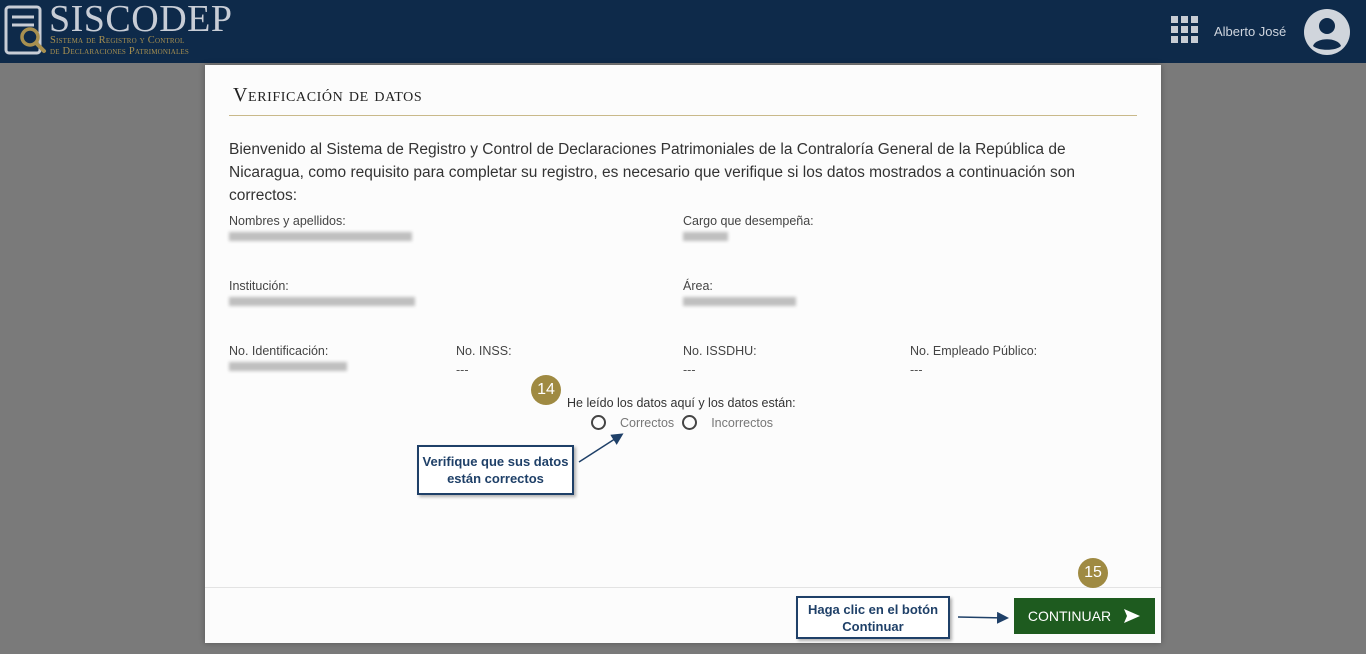 Image resolution: width=1366 pixels, height=654 pixels. I want to click on verification-options: Correctos Incorrectos, so click(686, 423).